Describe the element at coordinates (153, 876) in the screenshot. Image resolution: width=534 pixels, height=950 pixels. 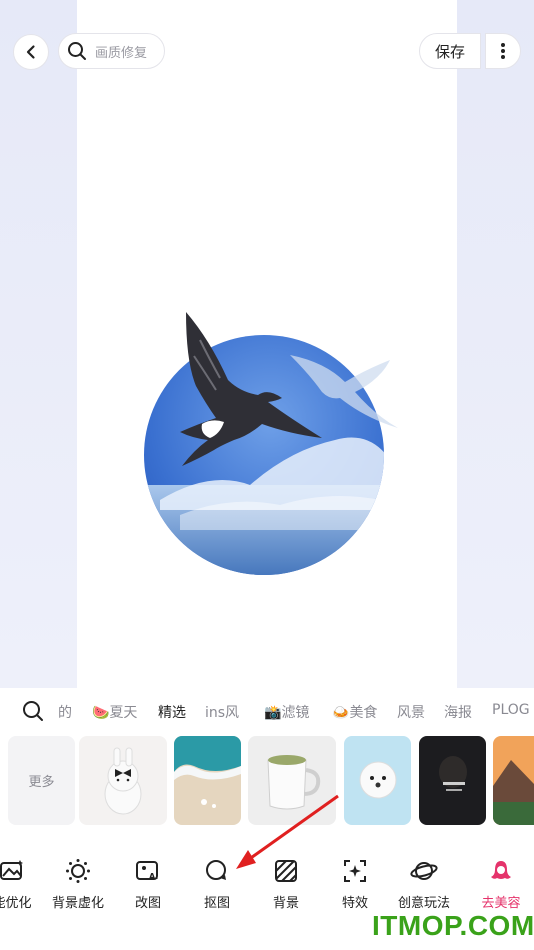
I see `svg-text: AI` at that location.